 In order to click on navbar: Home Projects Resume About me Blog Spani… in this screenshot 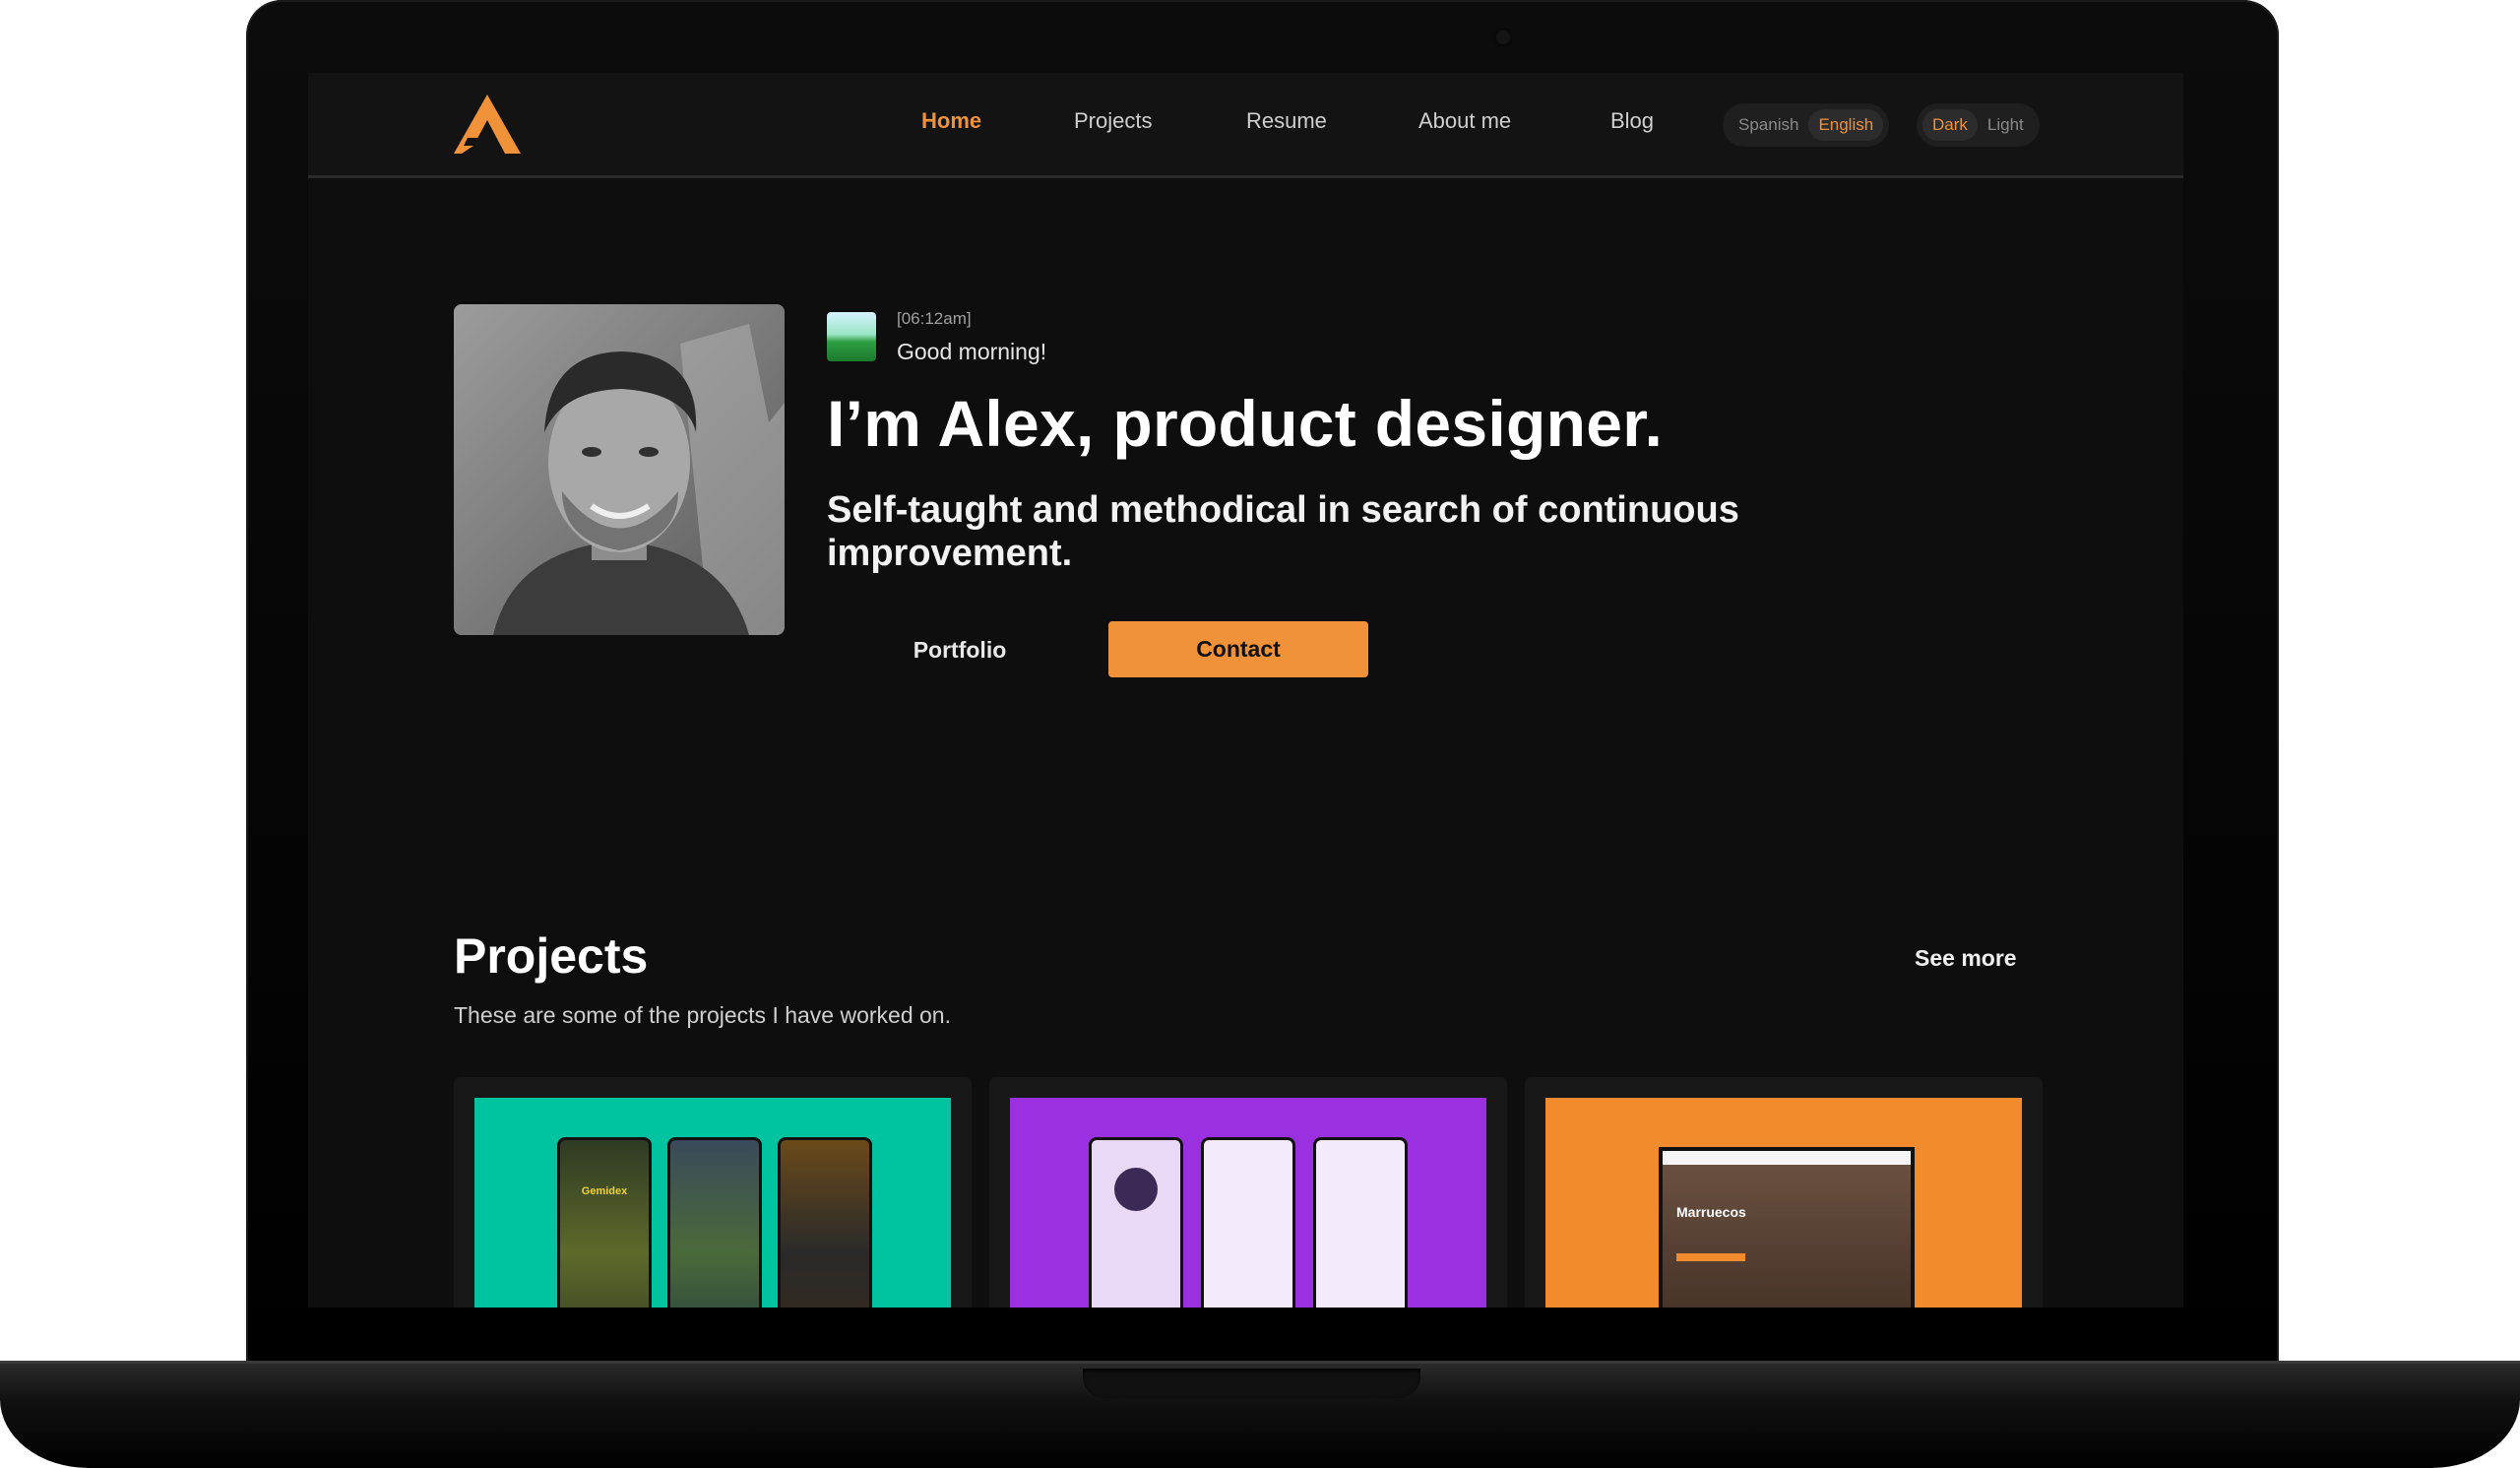, I will do `click(1245, 126)`.